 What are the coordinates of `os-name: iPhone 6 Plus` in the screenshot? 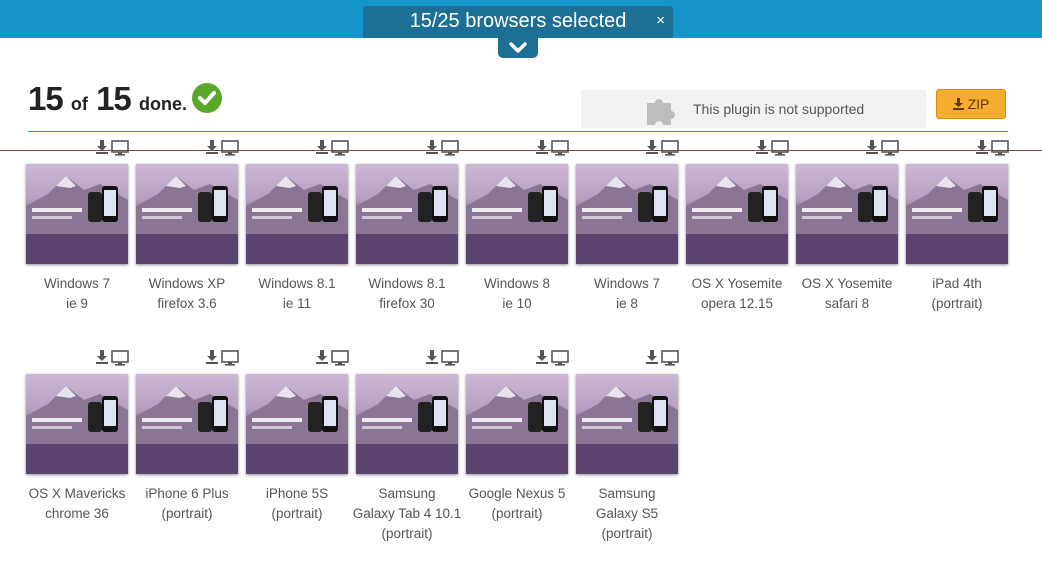 It's located at (187, 493).